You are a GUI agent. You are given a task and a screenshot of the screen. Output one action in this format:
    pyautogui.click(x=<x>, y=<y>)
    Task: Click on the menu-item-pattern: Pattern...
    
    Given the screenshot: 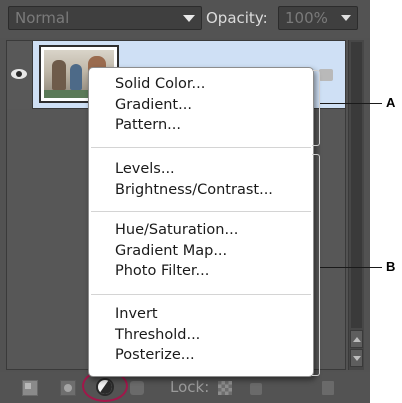 What is the action you would take?
    pyautogui.click(x=201, y=125)
    